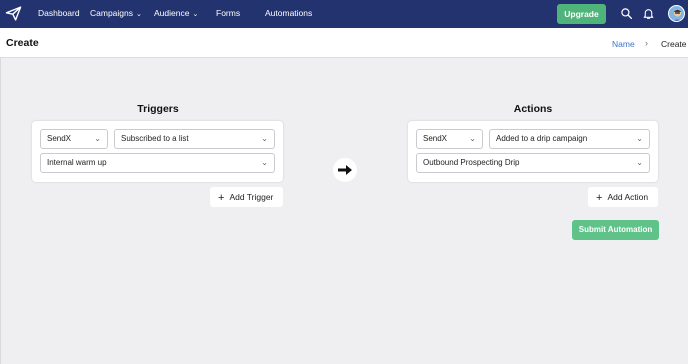 This screenshot has width=688, height=364. I want to click on upgrade-button: Upgrade, so click(581, 14).